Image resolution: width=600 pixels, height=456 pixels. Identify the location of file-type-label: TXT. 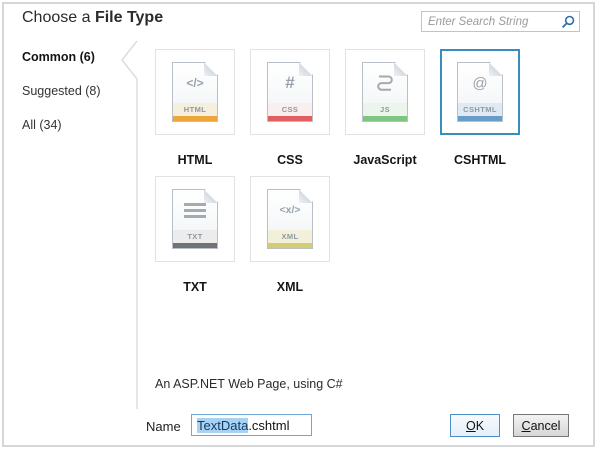
(195, 287).